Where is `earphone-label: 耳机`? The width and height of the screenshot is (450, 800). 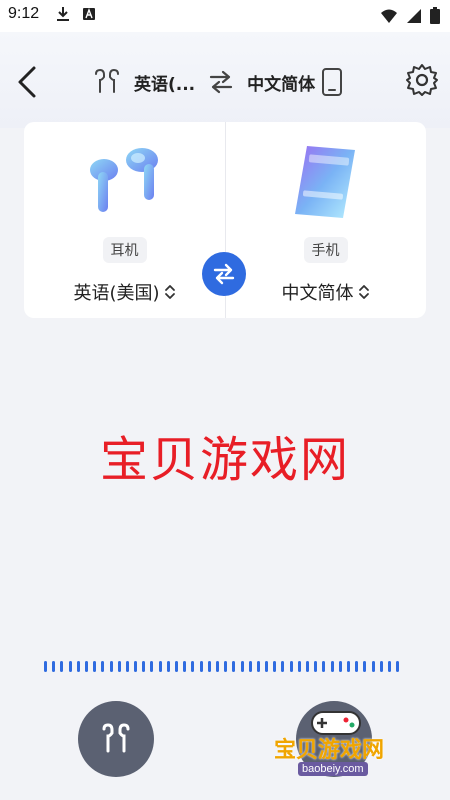
earphone-label: 耳机 is located at coordinates (124, 250).